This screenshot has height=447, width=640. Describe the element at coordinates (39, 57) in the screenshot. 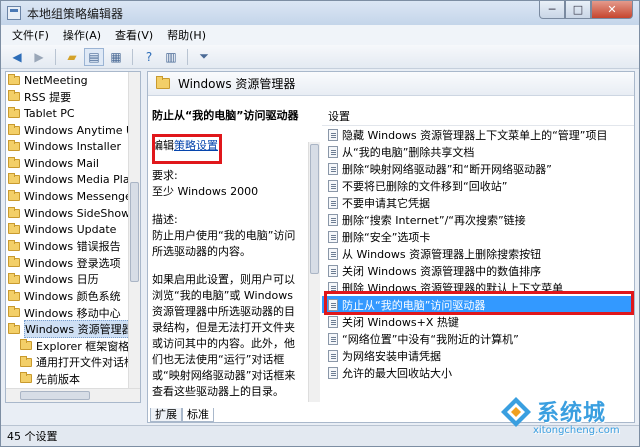

I see `forward-icon: ▶` at that location.